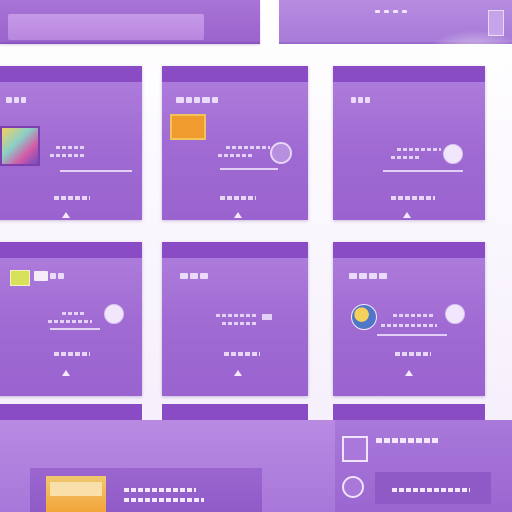  Describe the element at coordinates (364, 317) in the screenshot. I see `globe-icon` at that location.